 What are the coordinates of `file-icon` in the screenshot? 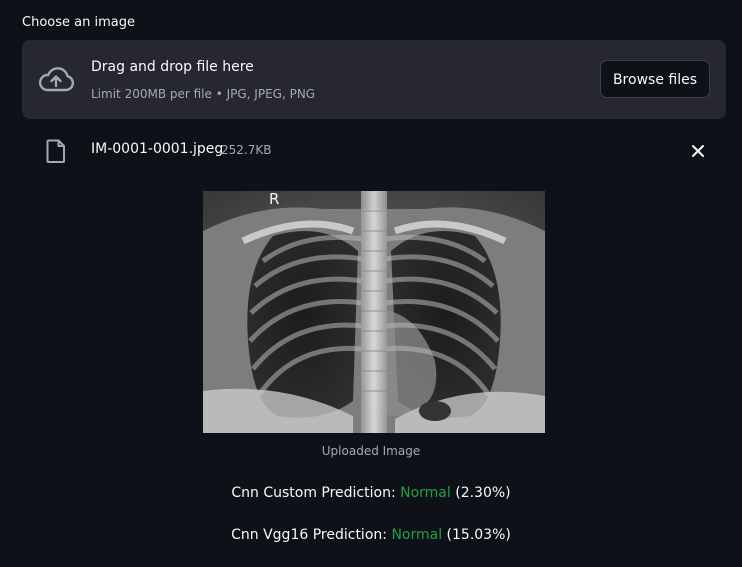 It's located at (55, 151).